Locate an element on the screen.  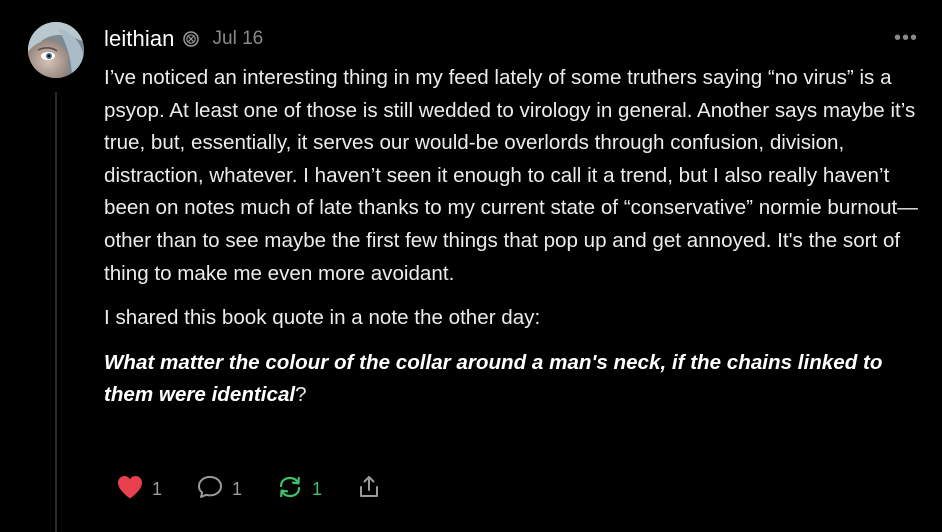
avatar is located at coordinates (56, 50).